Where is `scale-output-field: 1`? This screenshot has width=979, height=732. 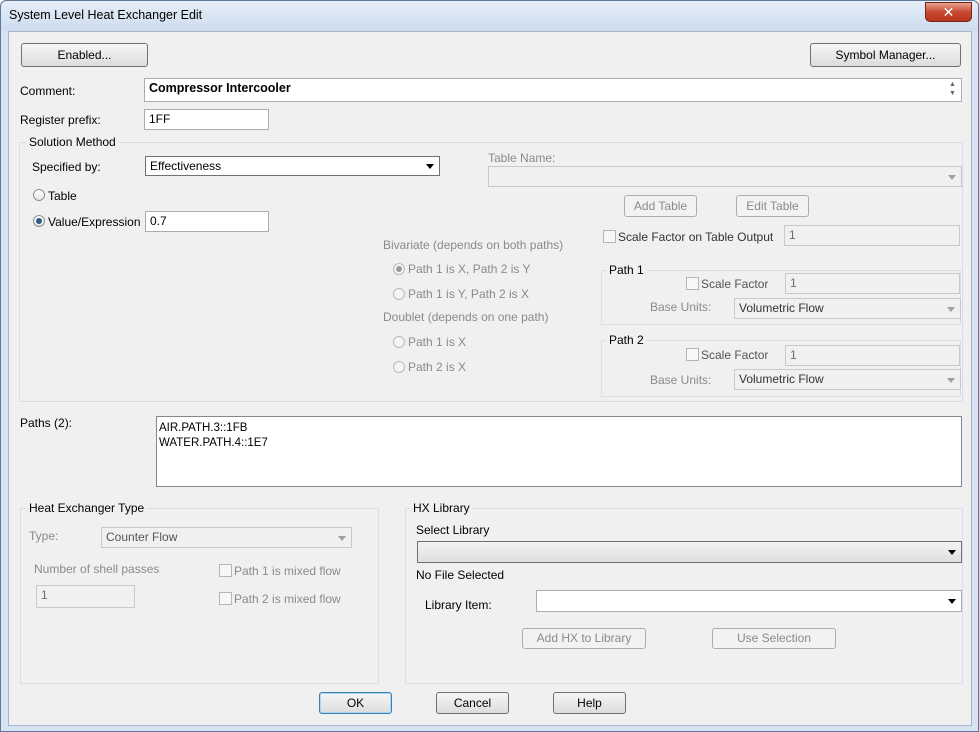 scale-output-field: 1 is located at coordinates (872, 235).